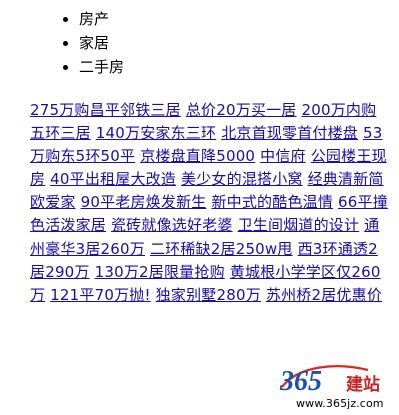  What do you see at coordinates (160, 272) in the screenshot?
I see `link-item: 130万2居限量抢购` at bounding box center [160, 272].